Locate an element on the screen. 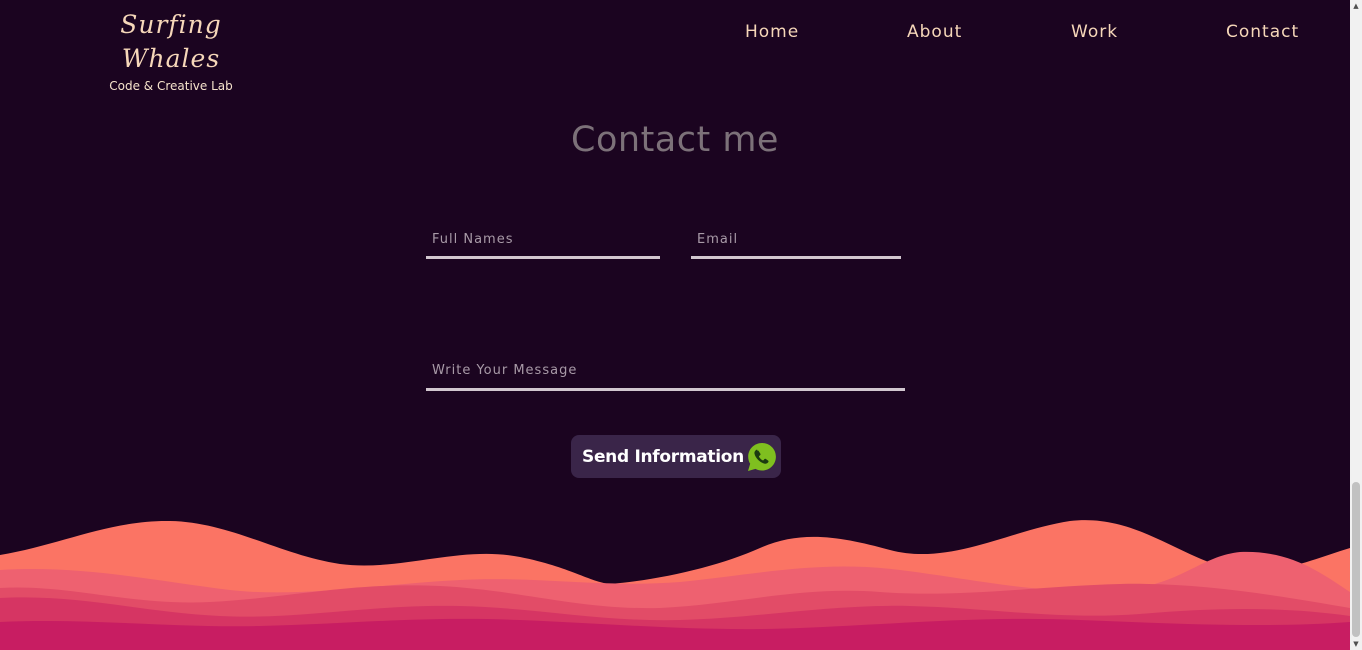 Image resolution: width=1362 pixels, height=650 pixels. message-input is located at coordinates (665, 371).